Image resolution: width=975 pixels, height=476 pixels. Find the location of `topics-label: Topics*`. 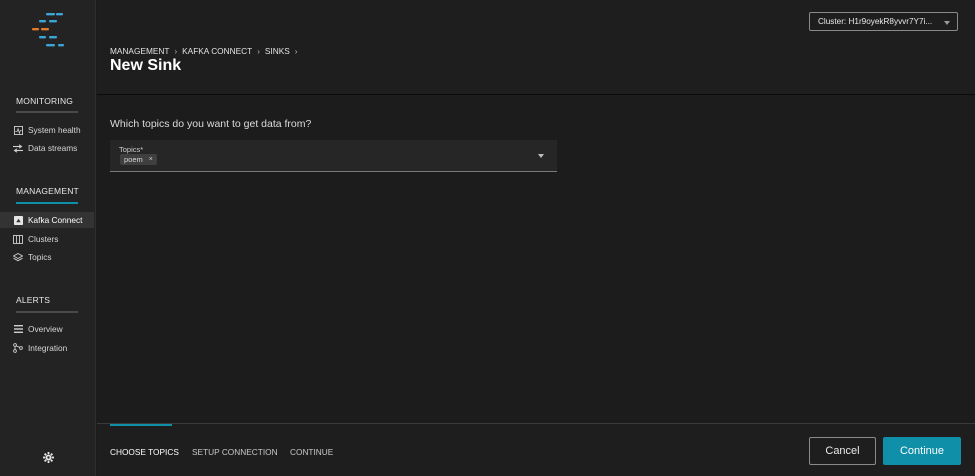

topics-label: Topics* is located at coordinates (131, 149).